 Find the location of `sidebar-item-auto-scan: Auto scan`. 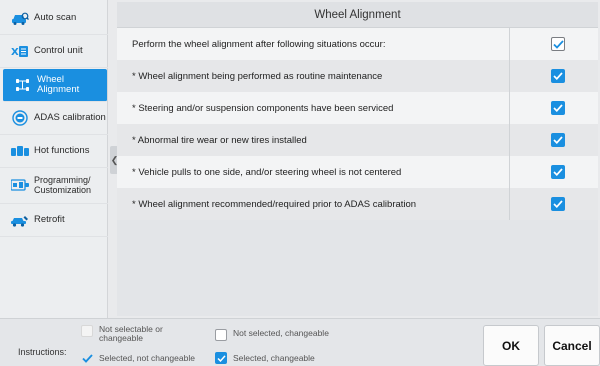

sidebar-item-auto-scan: Auto scan is located at coordinates (54, 18).